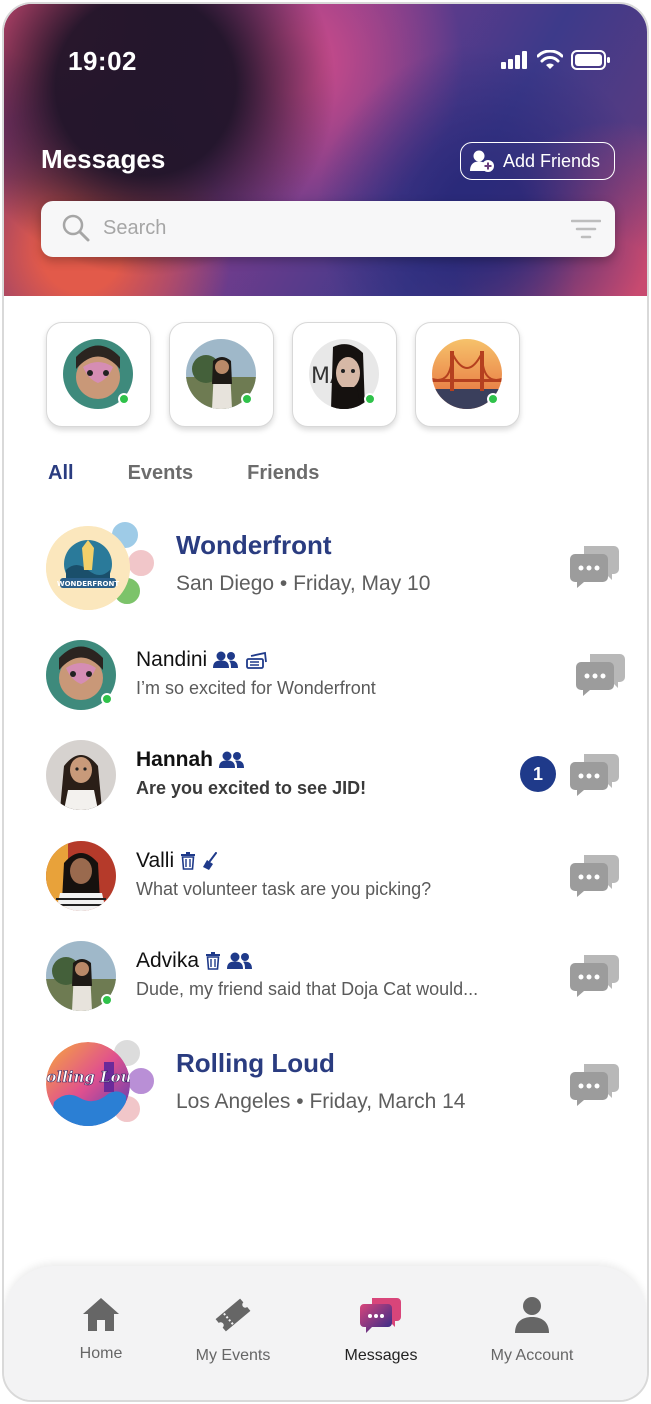 This screenshot has width=651, height=1404. I want to click on nav-label: My Account, so click(532, 1355).